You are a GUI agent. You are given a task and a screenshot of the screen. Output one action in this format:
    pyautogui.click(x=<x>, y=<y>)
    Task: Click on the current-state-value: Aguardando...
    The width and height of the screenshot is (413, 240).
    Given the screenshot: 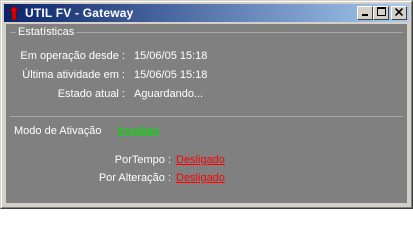 What is the action you would take?
    pyautogui.click(x=169, y=94)
    